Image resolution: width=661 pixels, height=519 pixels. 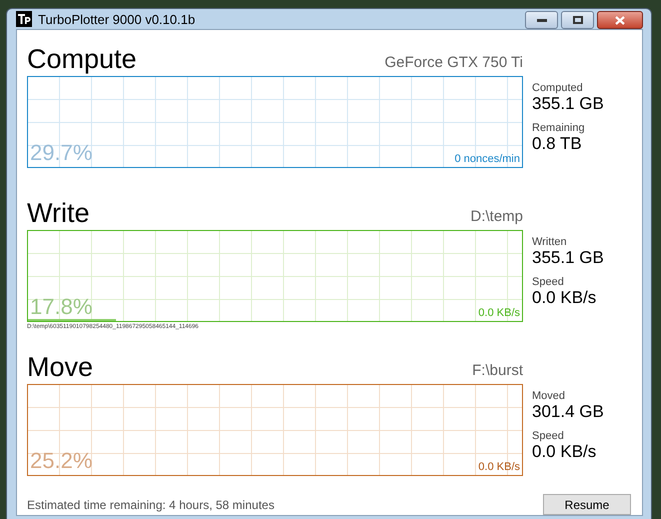 What do you see at coordinates (24, 19) in the screenshot?
I see `app-logo-icon` at bounding box center [24, 19].